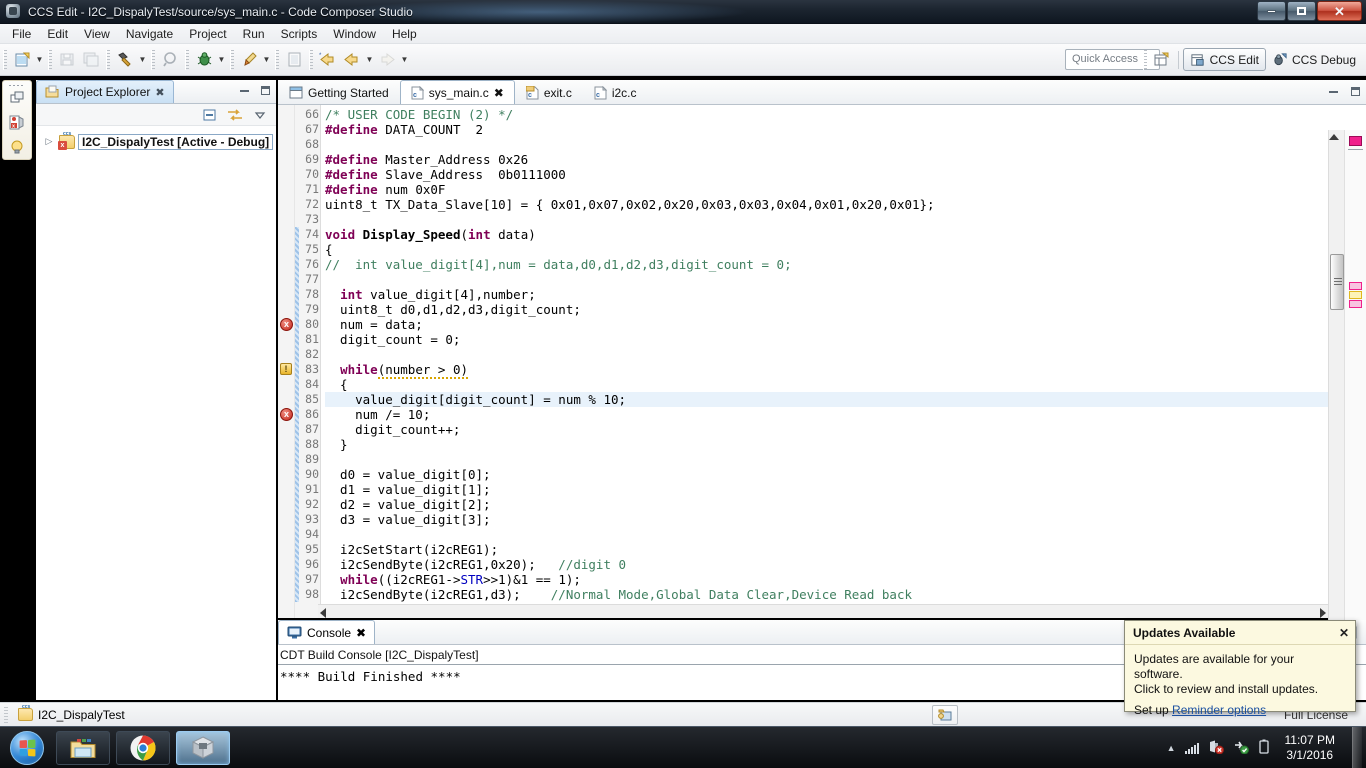 This screenshot has height=768, width=1366. What do you see at coordinates (387, 60) in the screenshot?
I see `forward-arrow-icon` at bounding box center [387, 60].